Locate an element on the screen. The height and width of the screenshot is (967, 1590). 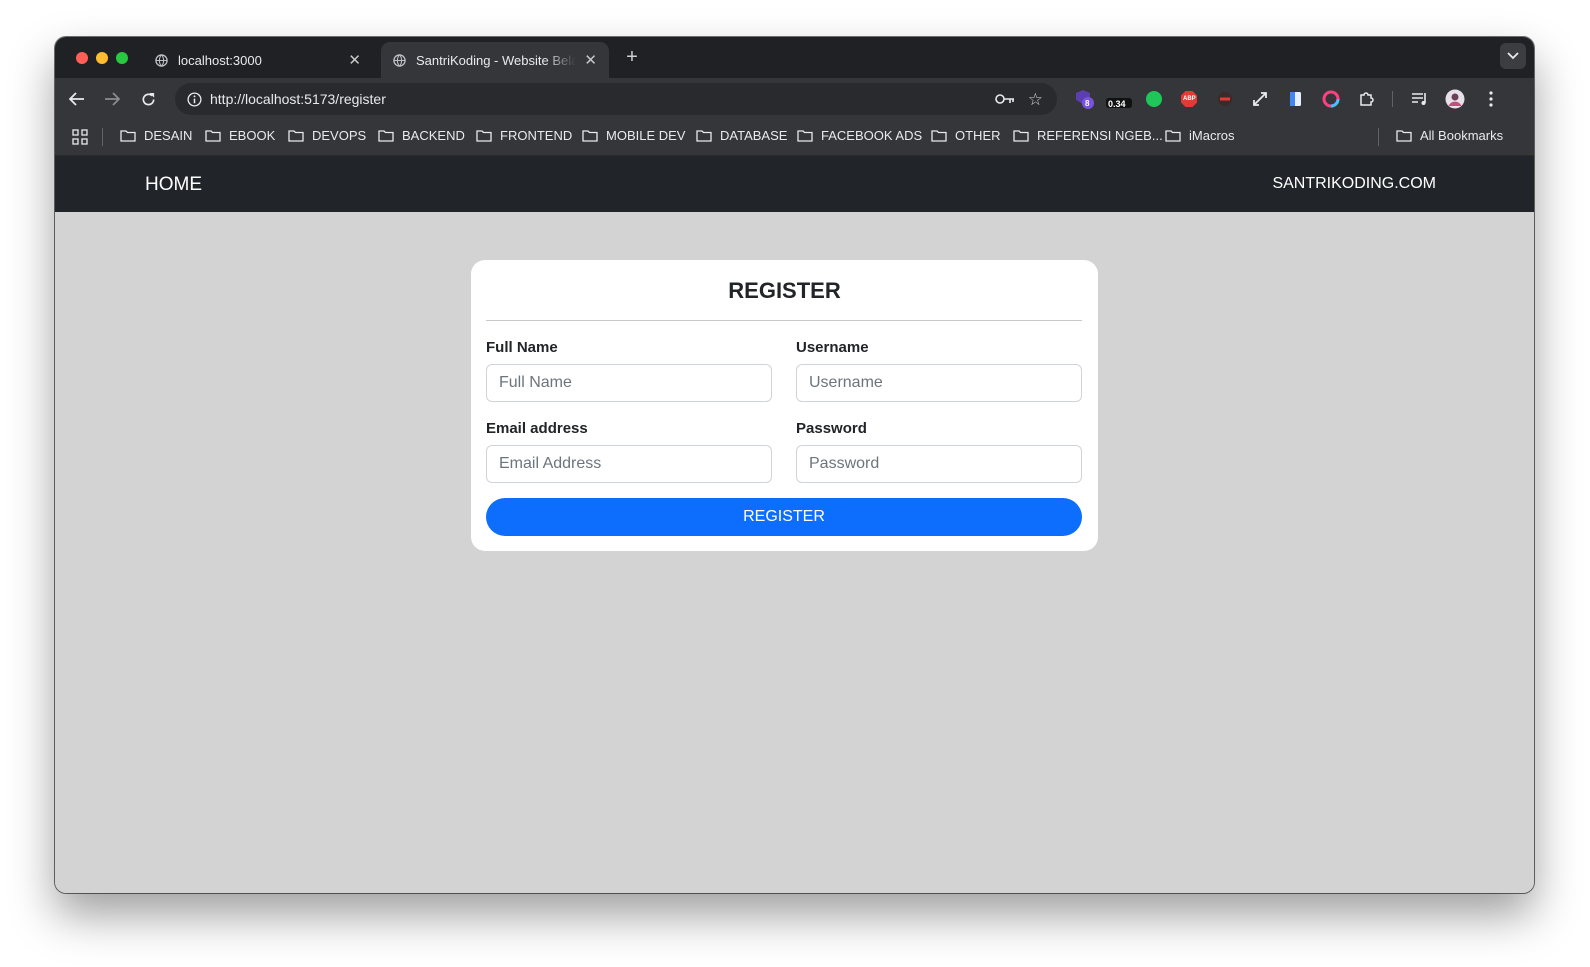
profile-avatar is located at coordinates (1455, 99).